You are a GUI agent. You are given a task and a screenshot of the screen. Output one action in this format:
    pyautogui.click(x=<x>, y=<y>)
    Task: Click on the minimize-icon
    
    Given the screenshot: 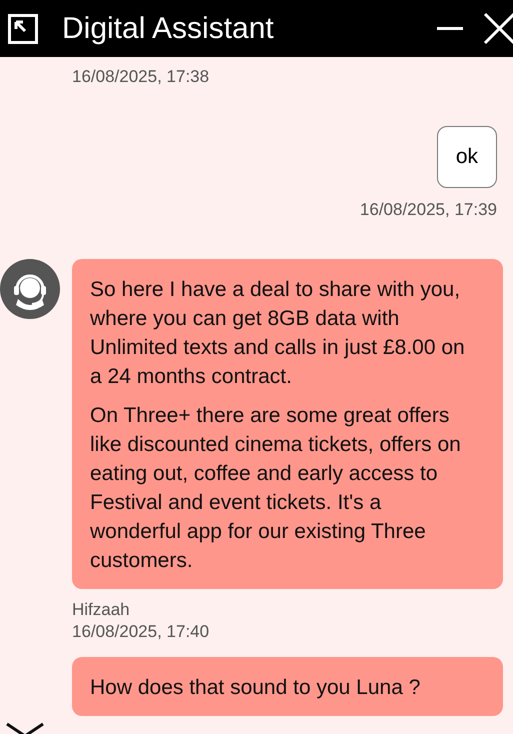 What is the action you would take?
    pyautogui.click(x=450, y=28)
    